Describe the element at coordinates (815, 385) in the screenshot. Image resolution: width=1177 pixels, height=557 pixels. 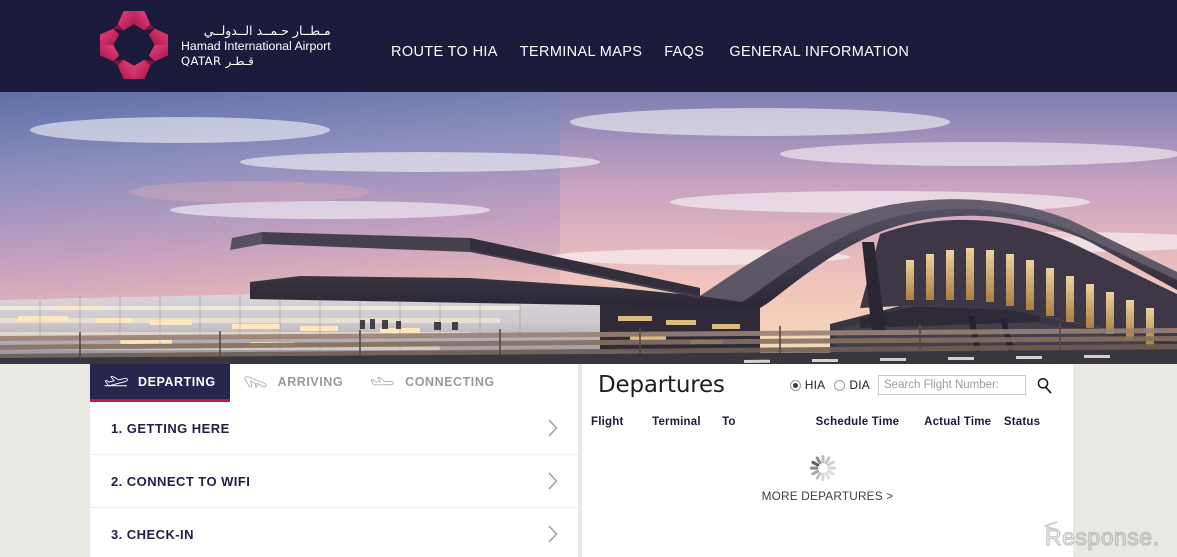
I see `radio-hia-label: HIA` at that location.